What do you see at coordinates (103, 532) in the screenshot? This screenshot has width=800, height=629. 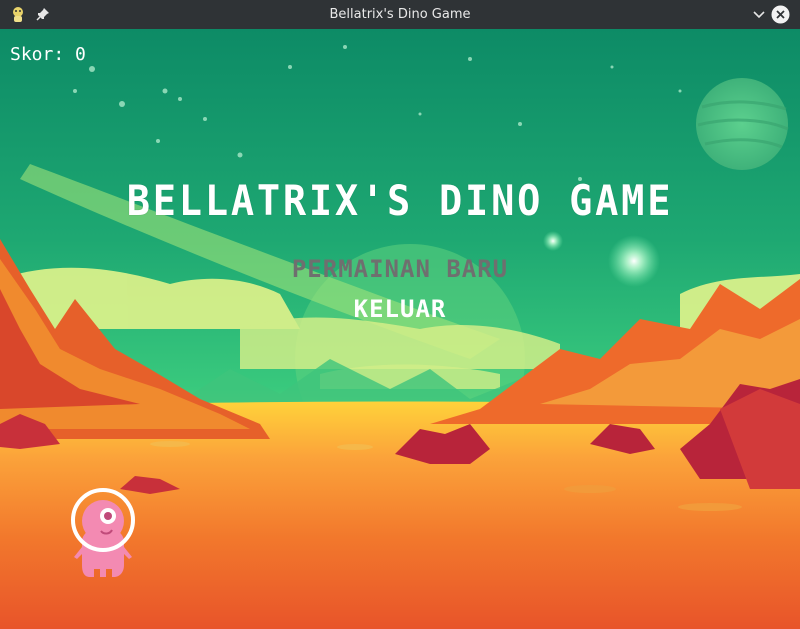 I see `alien-player-character` at bounding box center [103, 532].